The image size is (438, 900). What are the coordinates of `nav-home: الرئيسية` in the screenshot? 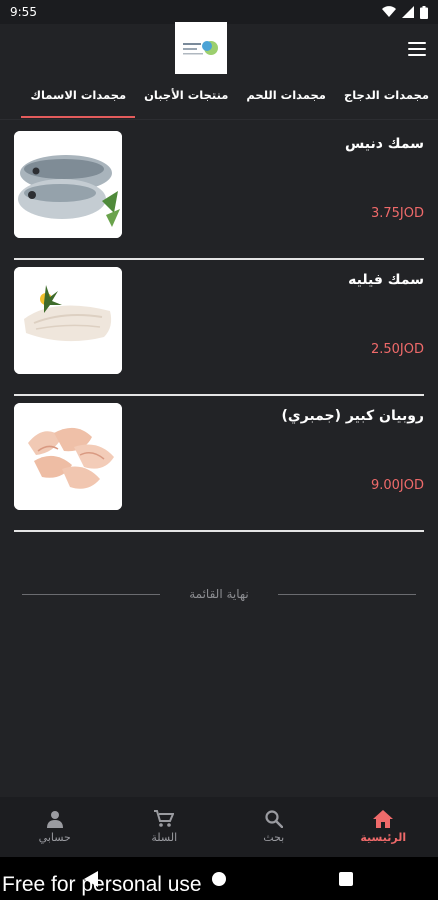 It's located at (383, 827).